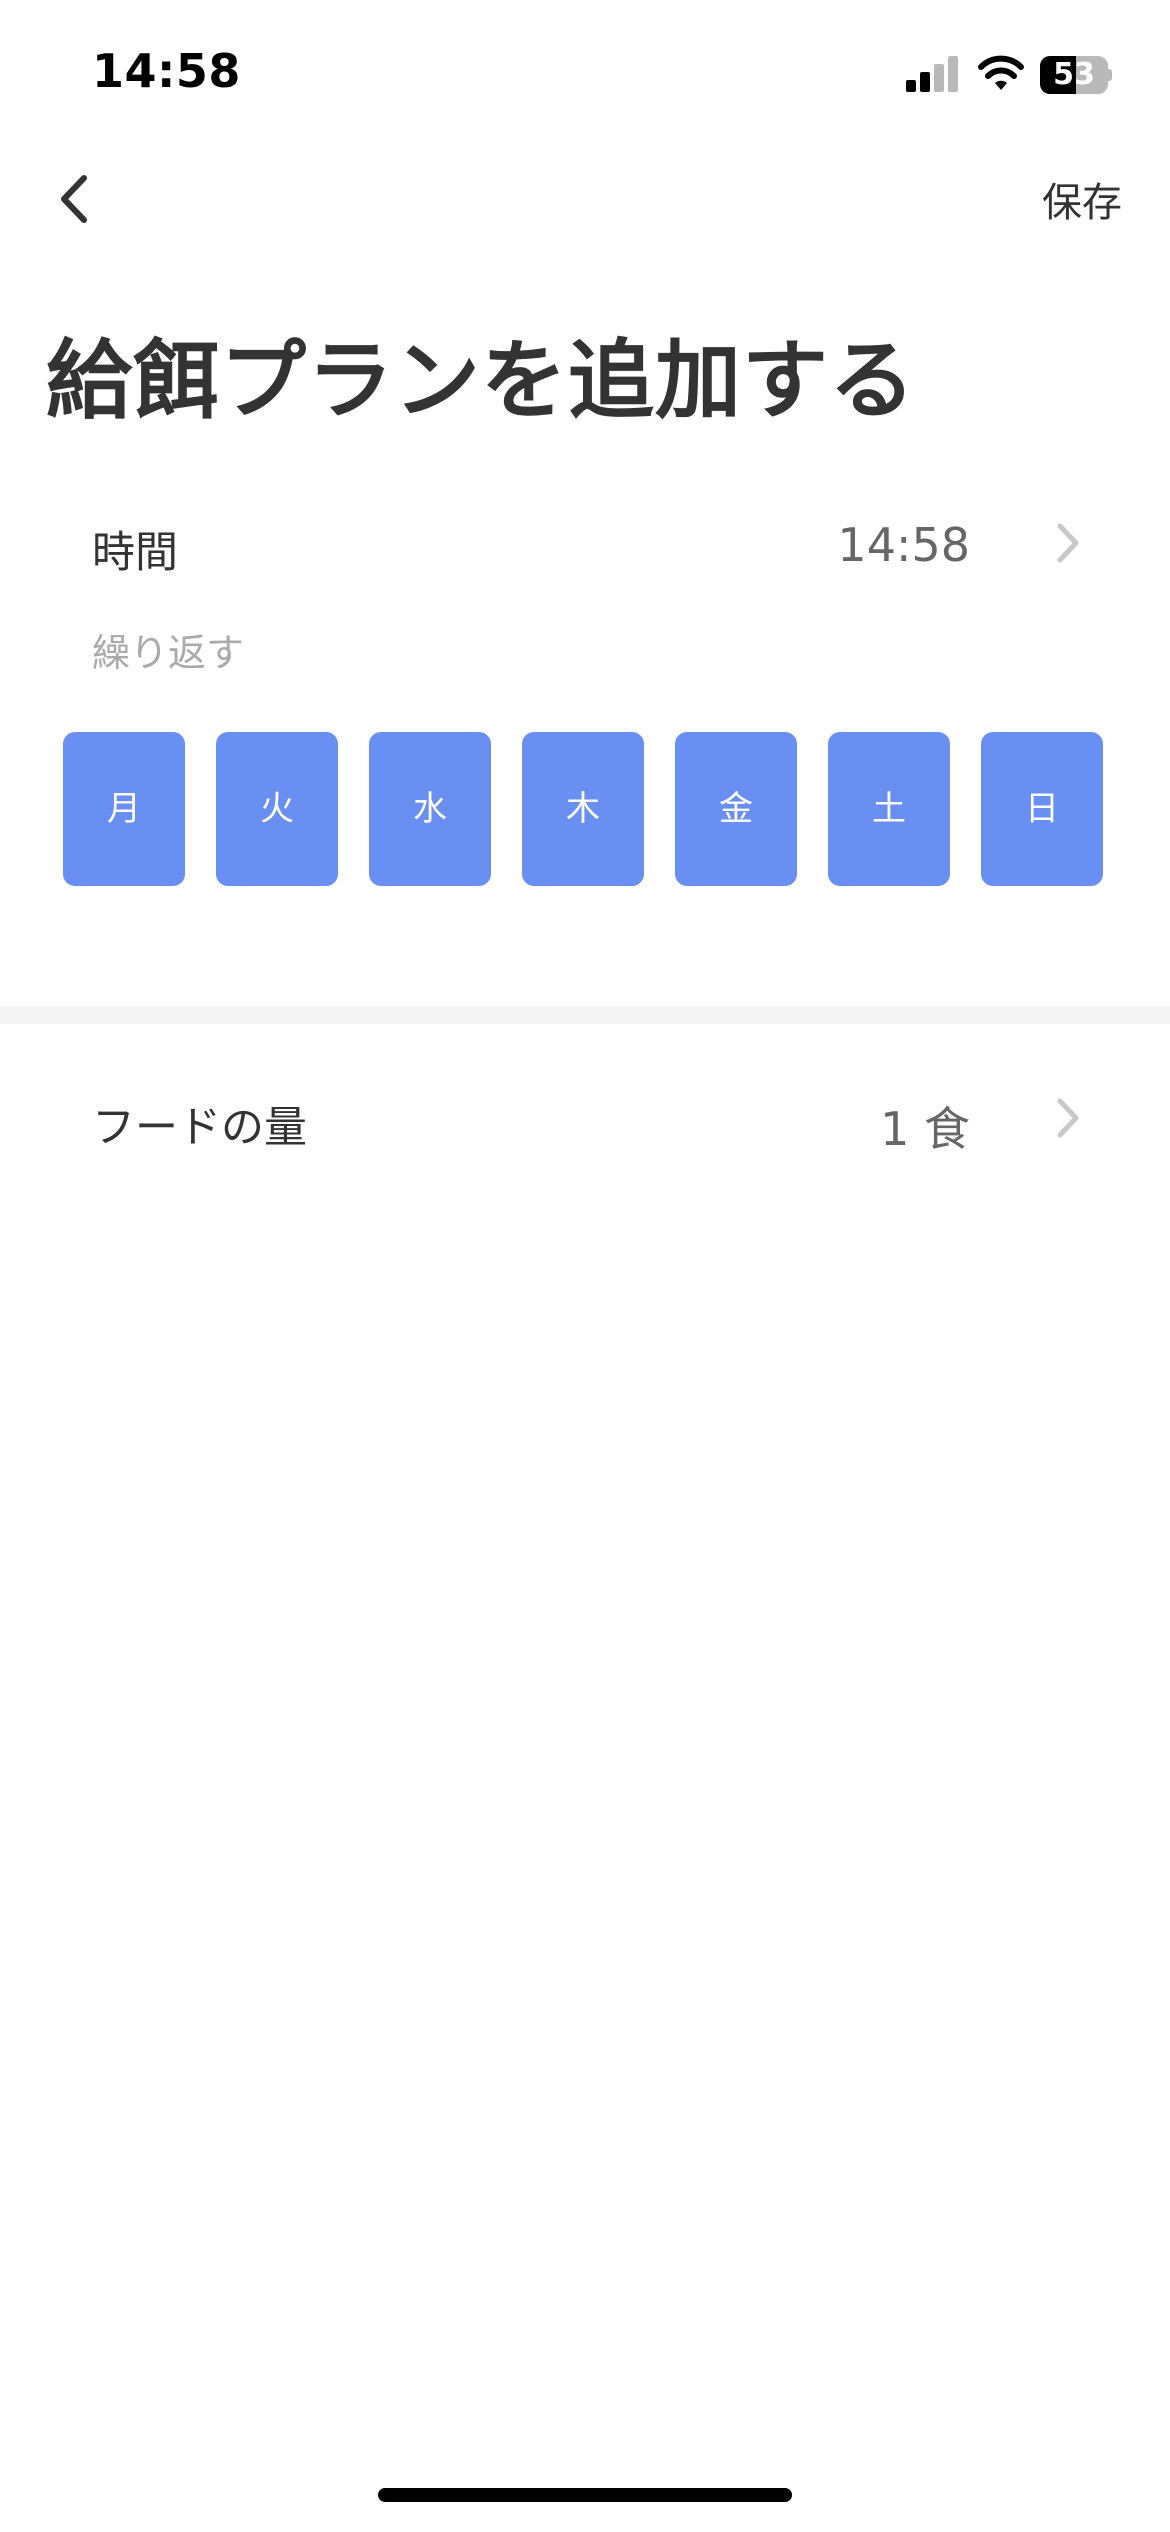 The image size is (1170, 2532). Describe the element at coordinates (168, 653) in the screenshot. I see `repeat-label: 繰り返す` at that location.